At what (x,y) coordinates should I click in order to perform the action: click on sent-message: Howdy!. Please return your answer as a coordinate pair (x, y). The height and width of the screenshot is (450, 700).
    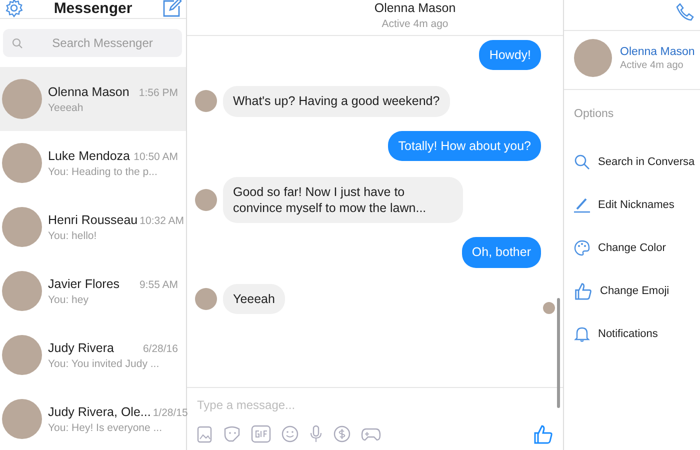
    Looking at the image, I should click on (510, 55).